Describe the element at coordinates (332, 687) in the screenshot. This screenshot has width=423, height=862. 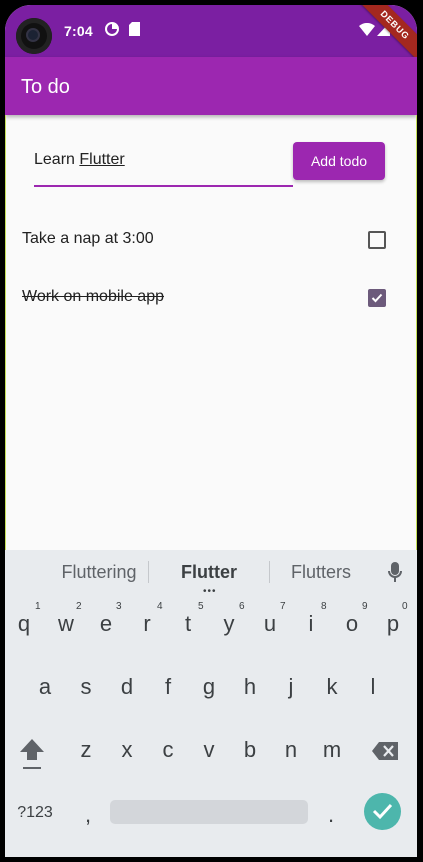
I see `key-k: k` at that location.